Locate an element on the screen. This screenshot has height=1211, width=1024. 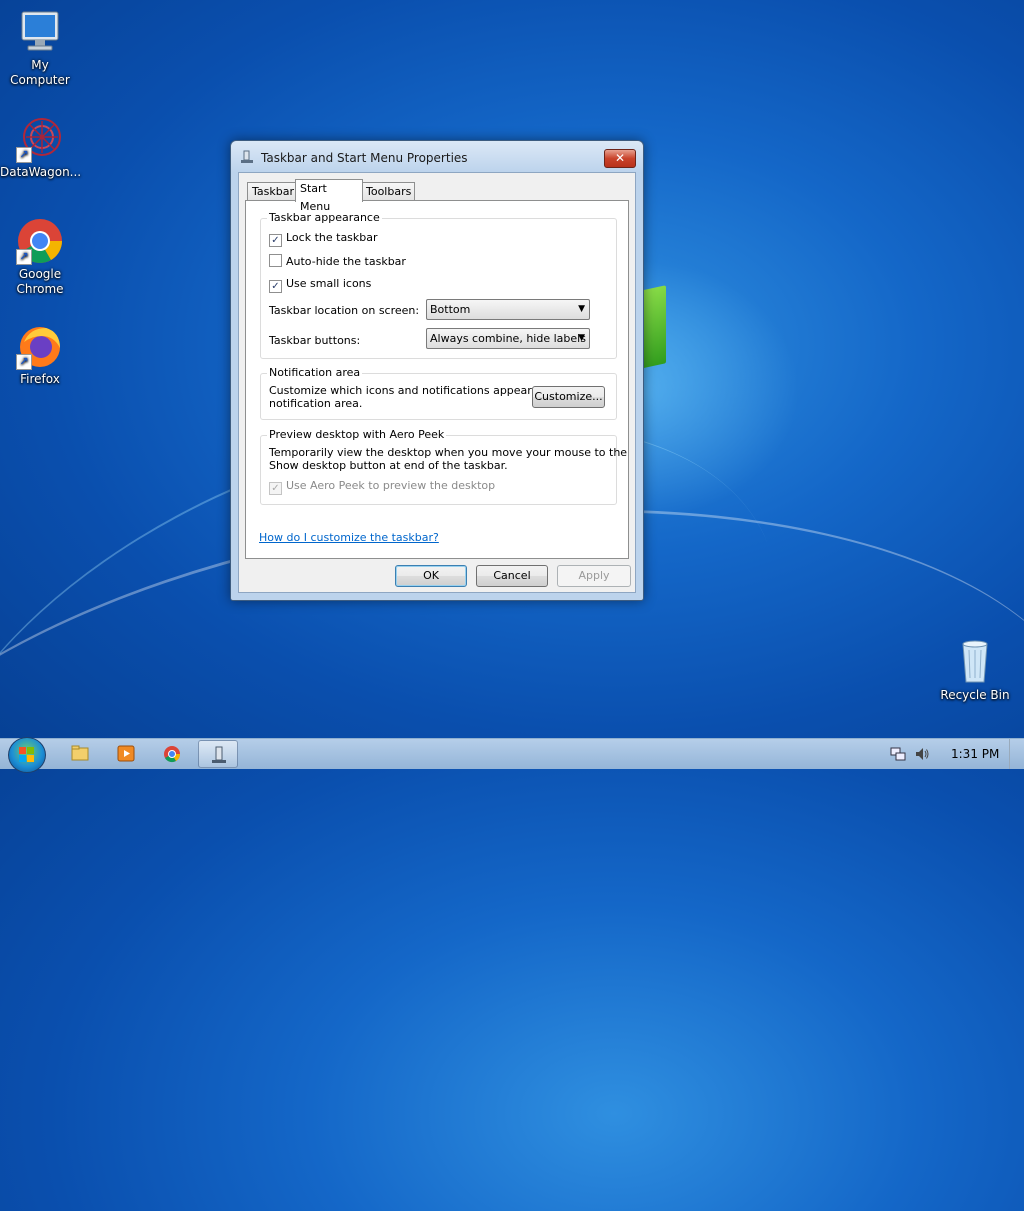
desktop-icon-label: Google Chrome is located at coordinates (40, 281).